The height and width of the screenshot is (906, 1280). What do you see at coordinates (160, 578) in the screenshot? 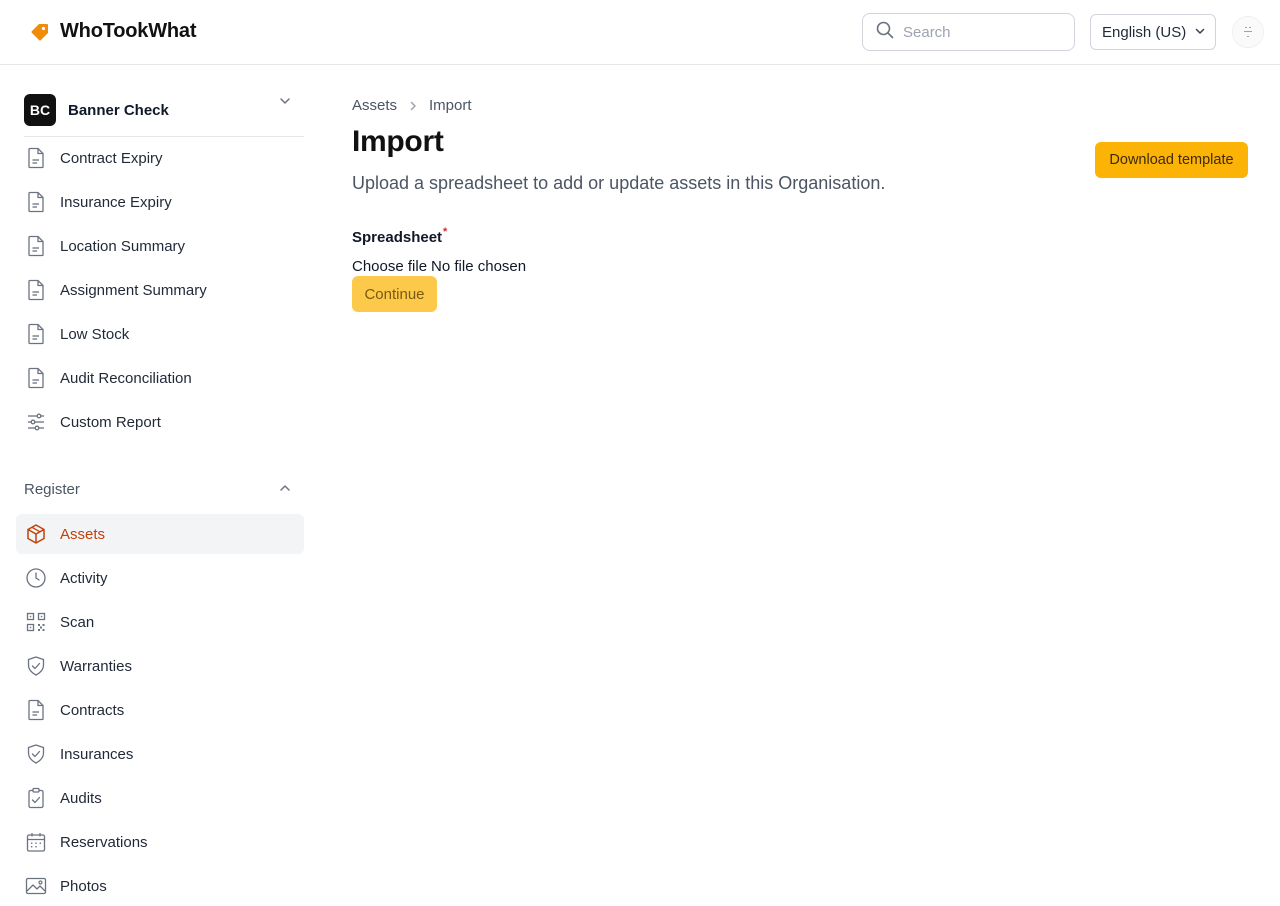
I see `sidebar-item-activity: Activity` at bounding box center [160, 578].